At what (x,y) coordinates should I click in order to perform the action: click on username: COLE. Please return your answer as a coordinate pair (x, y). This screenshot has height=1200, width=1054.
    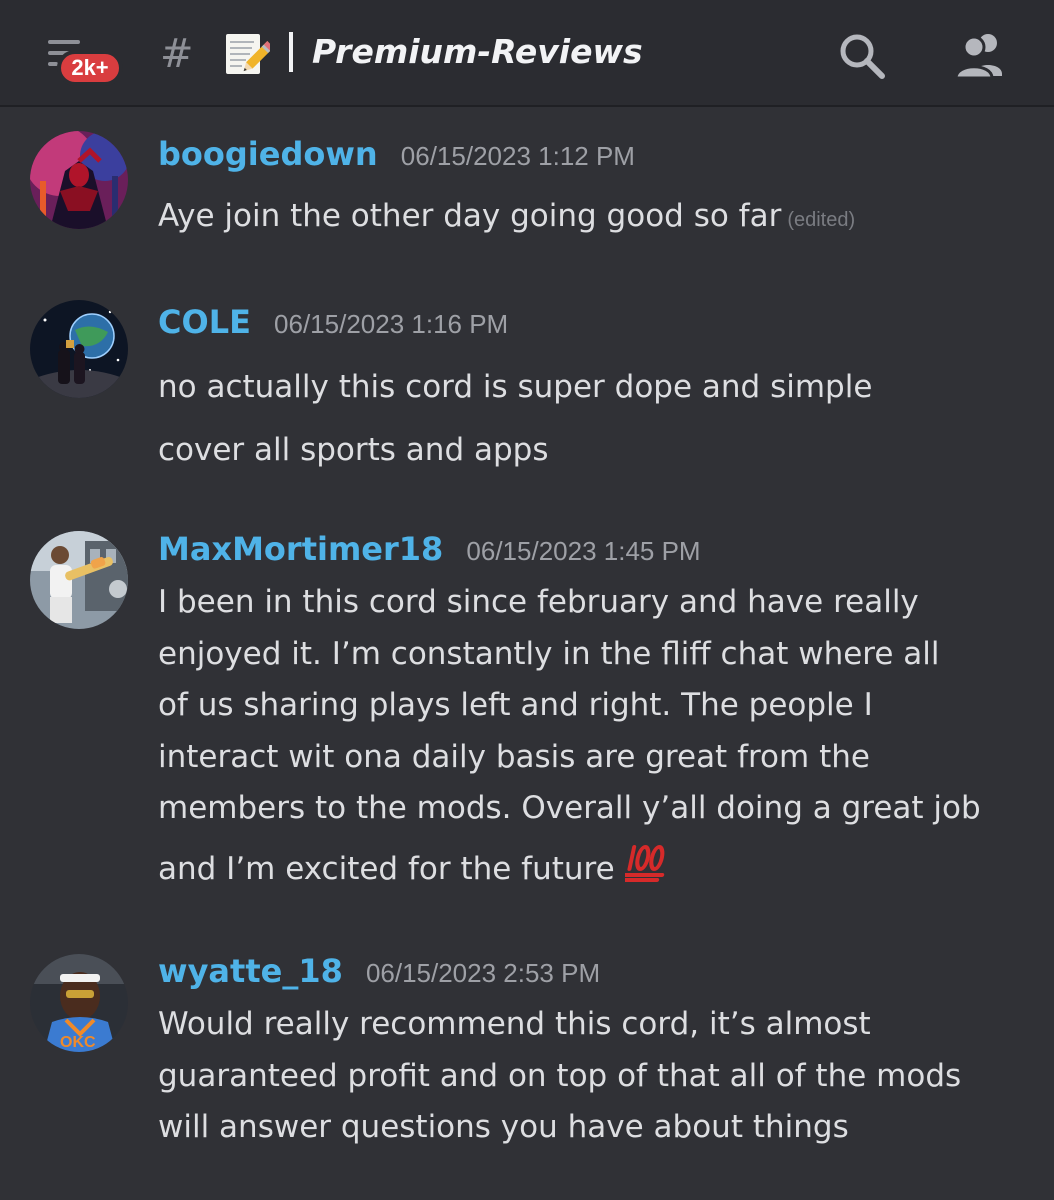
    Looking at the image, I should click on (204, 322).